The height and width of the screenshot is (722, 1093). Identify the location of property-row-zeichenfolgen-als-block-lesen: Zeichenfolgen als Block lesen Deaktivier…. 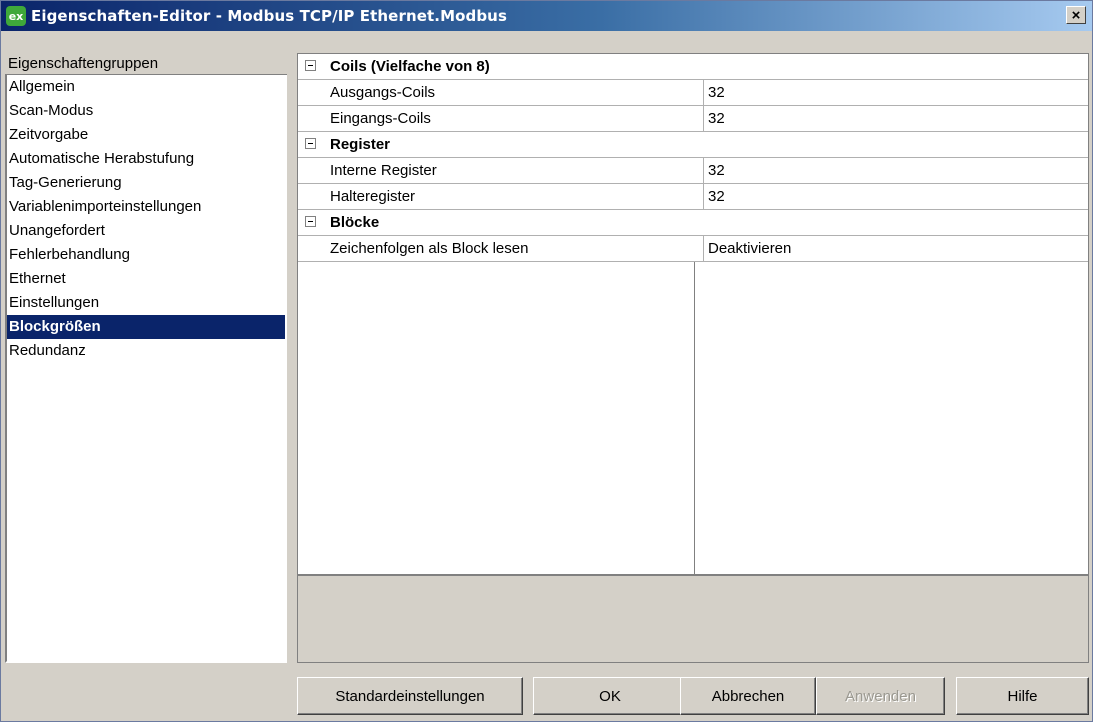
(693, 249).